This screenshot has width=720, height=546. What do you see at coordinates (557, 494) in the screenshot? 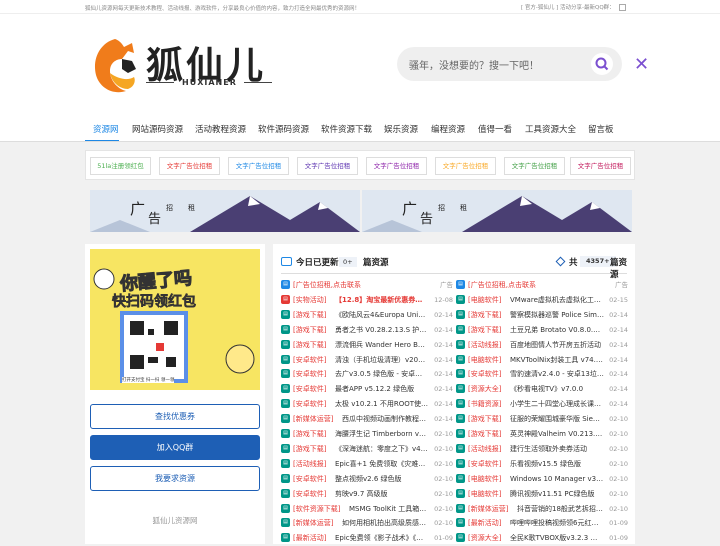
I see `resource-title: 腾讯视频v11.51 PC绿色版` at bounding box center [557, 494].